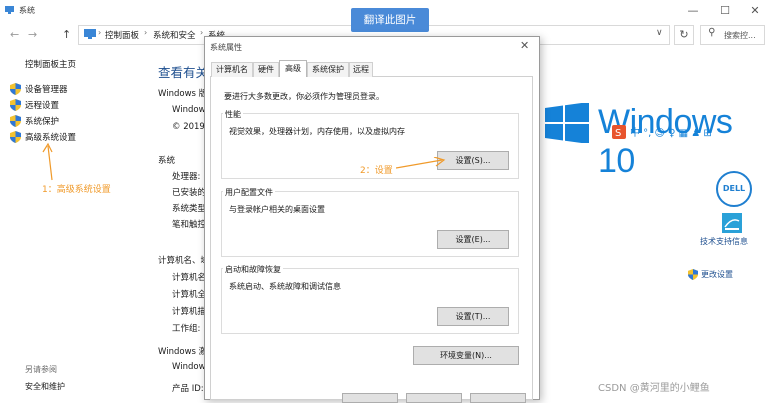 The image size is (765, 403). I want to click on apply-button, so click(498, 398).